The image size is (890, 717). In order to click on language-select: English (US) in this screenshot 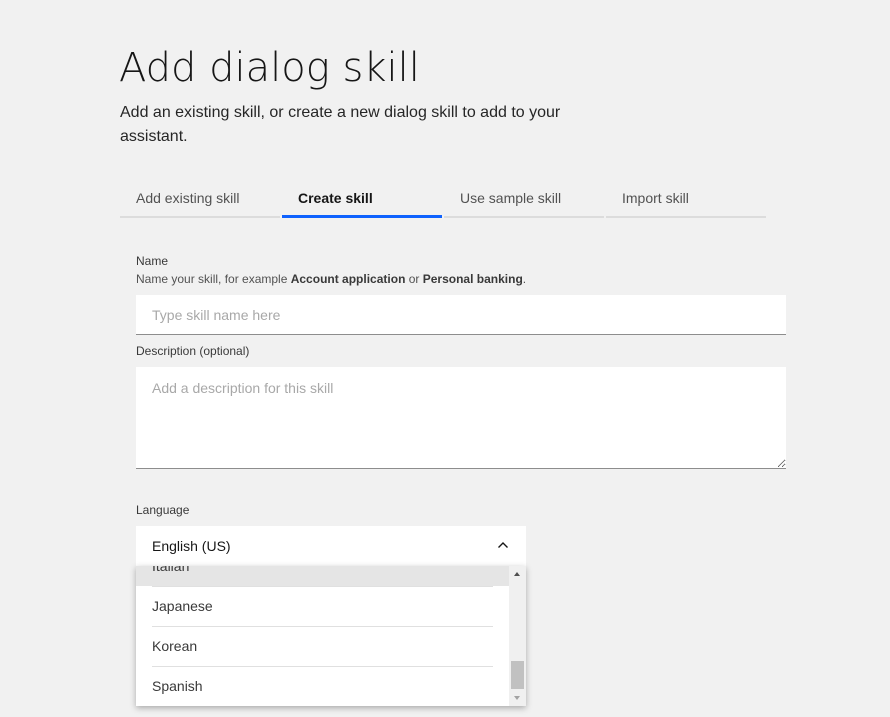, I will do `click(331, 546)`.